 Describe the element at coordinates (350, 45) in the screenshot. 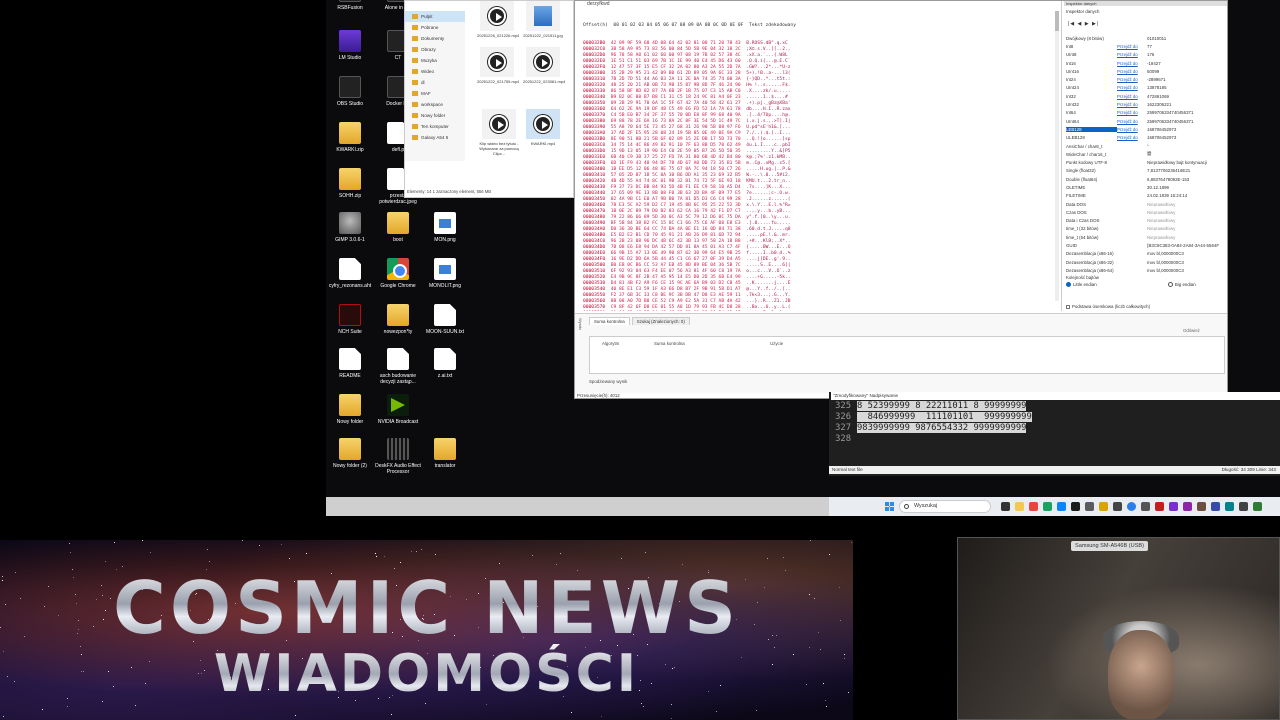

I see `desktop-icon: LM Studio` at that location.